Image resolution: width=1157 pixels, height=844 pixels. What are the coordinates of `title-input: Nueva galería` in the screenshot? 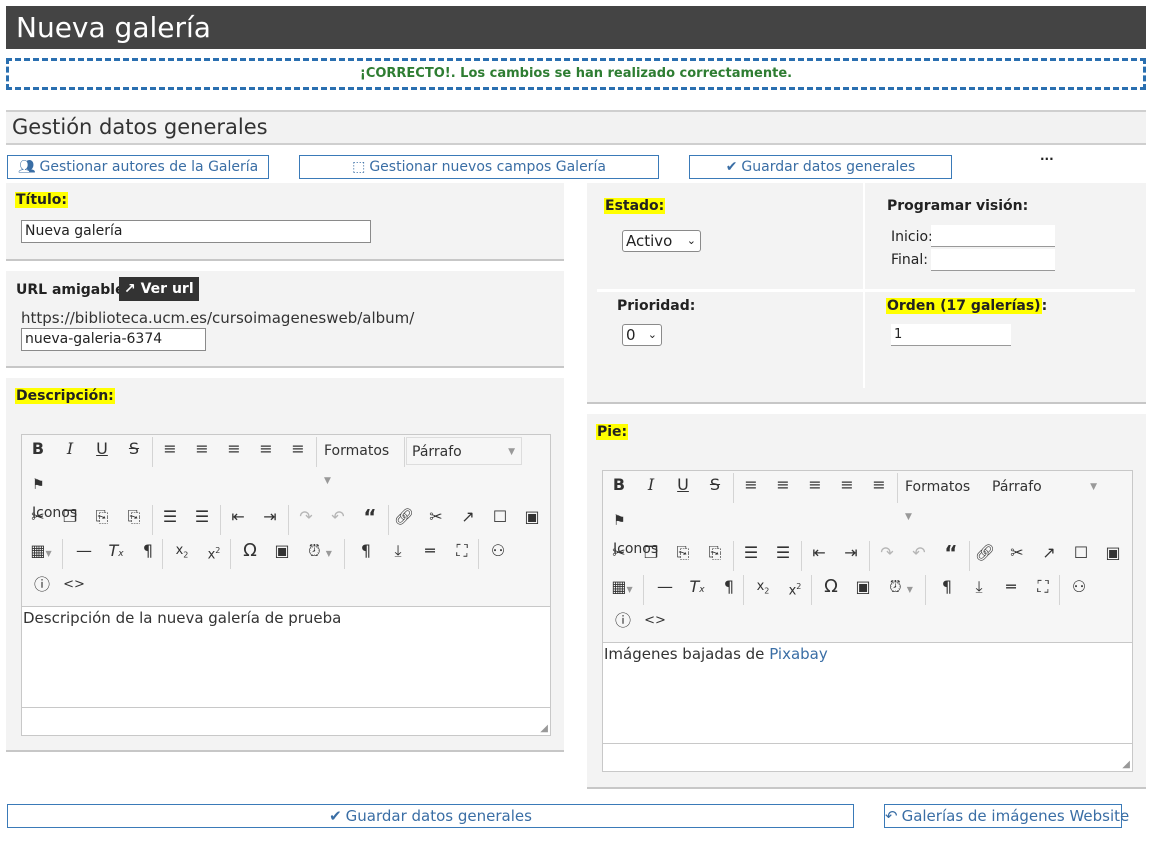 It's located at (196, 231).